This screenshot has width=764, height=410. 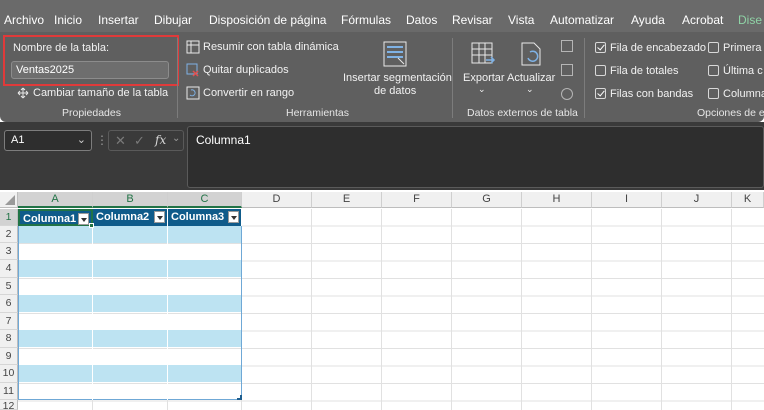 I want to click on convert-range-icon, so click(x=193, y=93).